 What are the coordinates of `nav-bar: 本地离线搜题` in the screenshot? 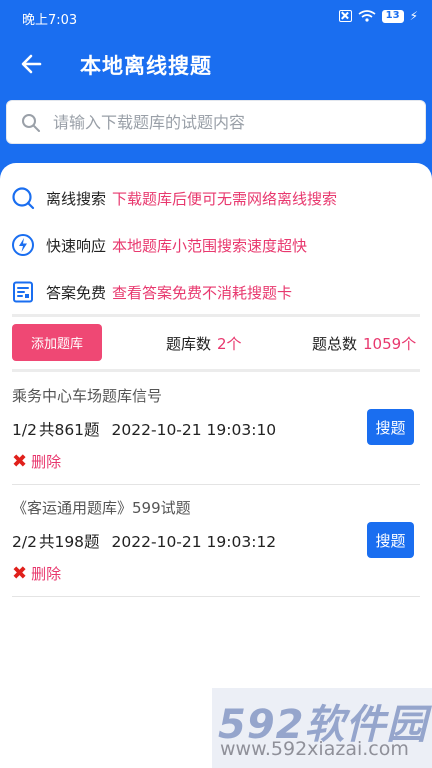 It's located at (216, 64).